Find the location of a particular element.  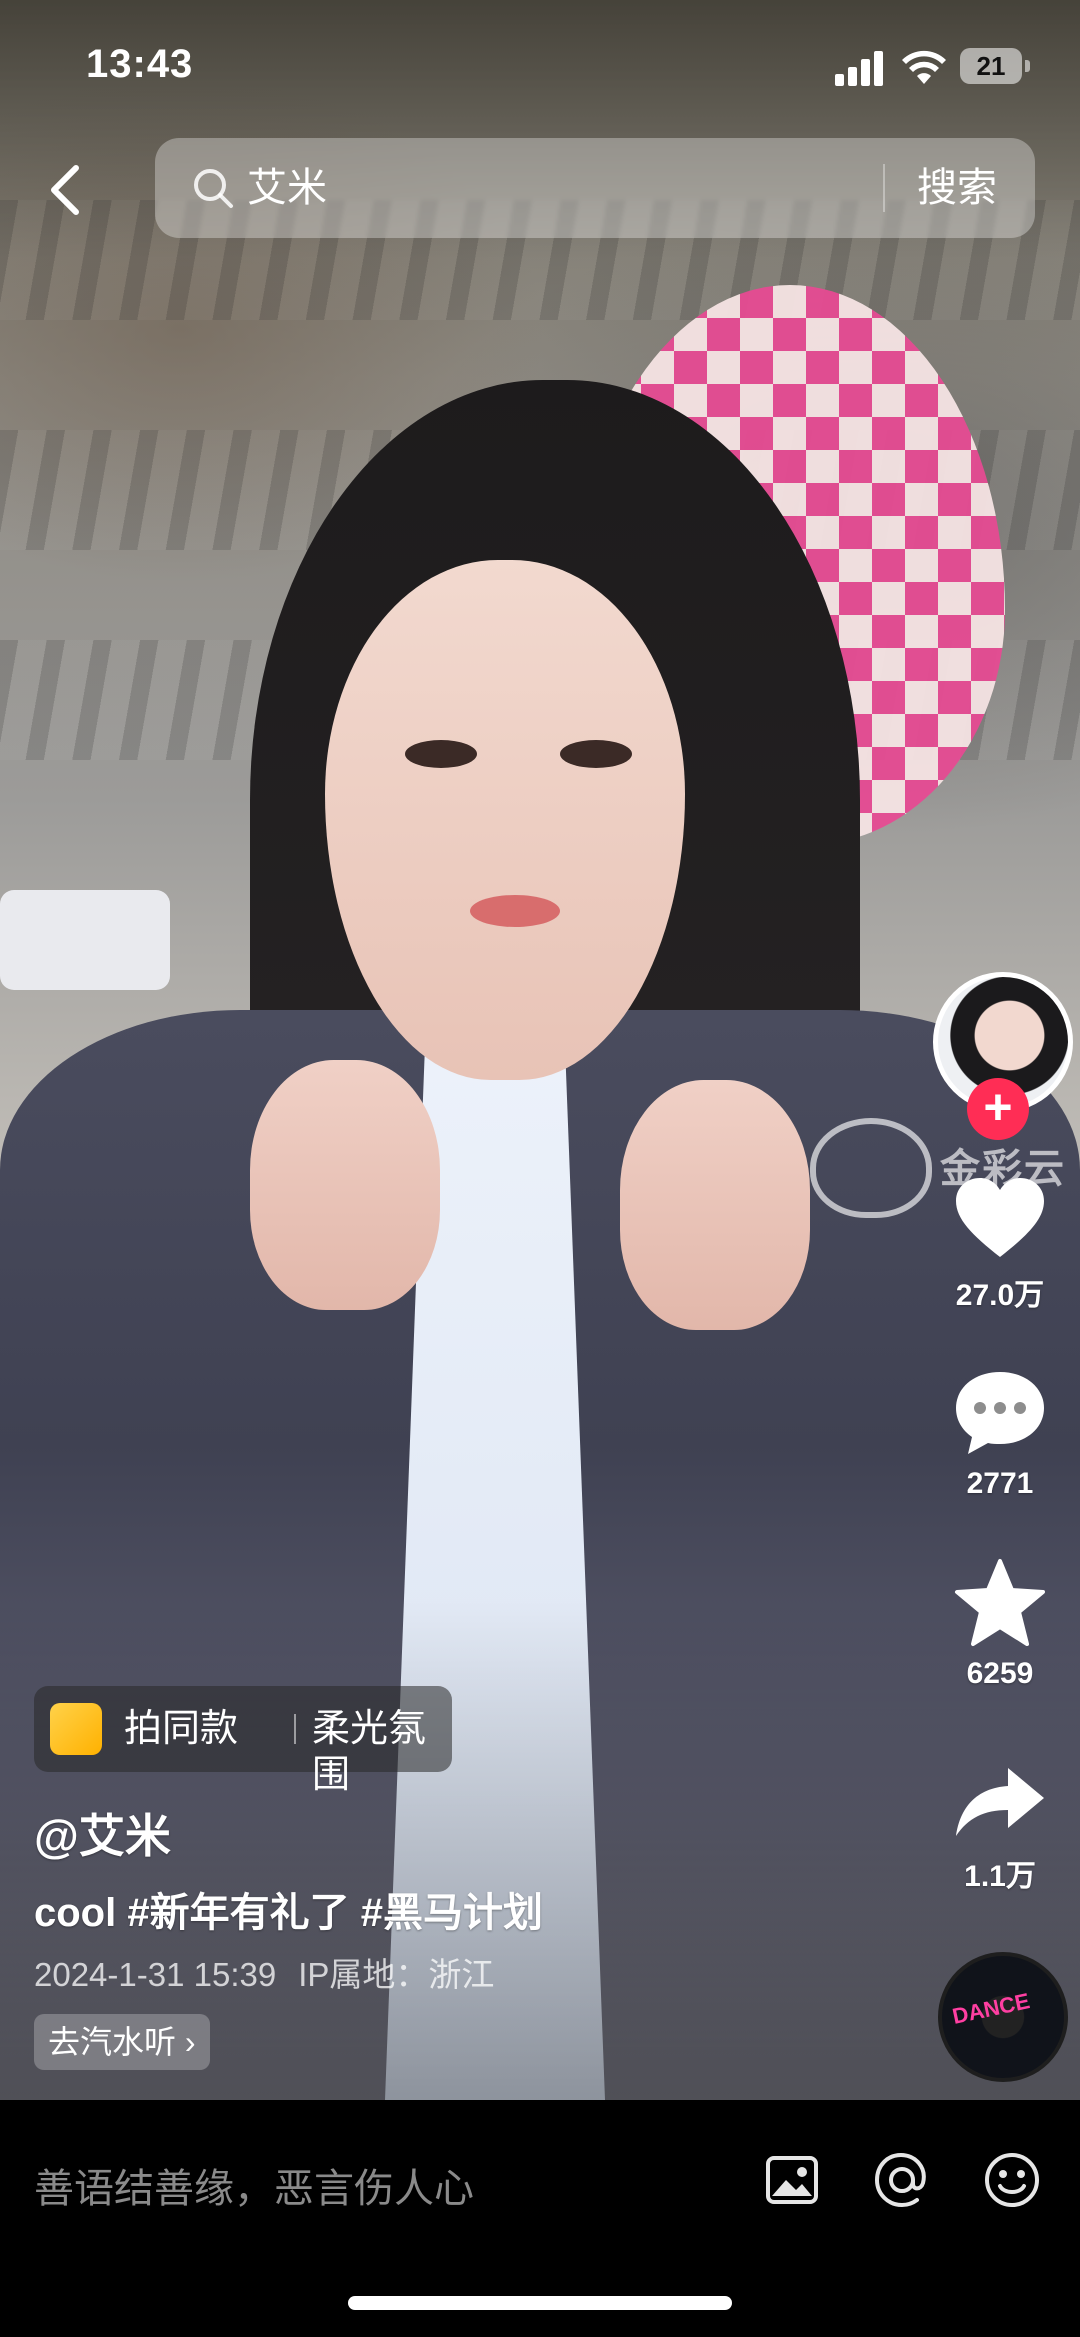

comment-button: 2771 is located at coordinates (1000, 1434).